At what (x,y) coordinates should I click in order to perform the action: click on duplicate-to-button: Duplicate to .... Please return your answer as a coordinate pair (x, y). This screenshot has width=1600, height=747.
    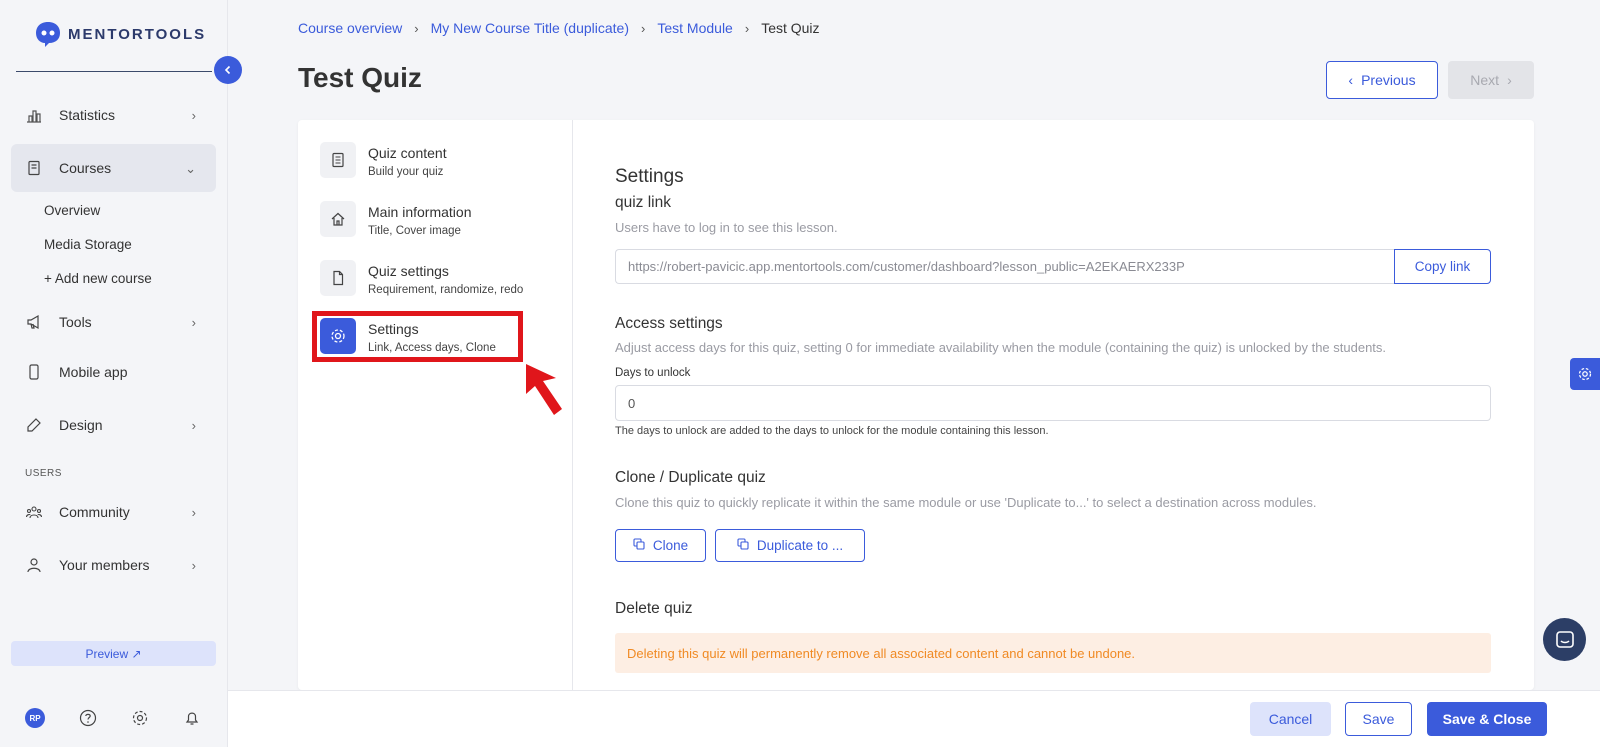
    Looking at the image, I should click on (790, 545).